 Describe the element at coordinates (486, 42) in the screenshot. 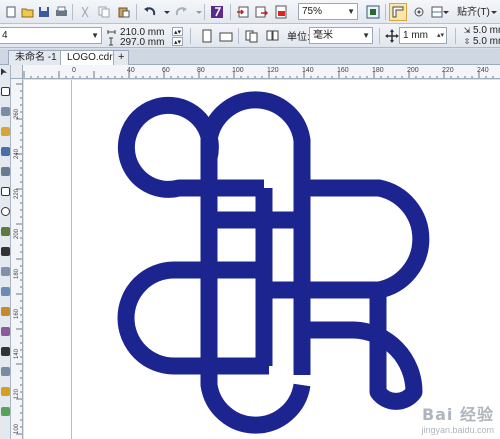

I see `duplicate-distance-y-field: 5.0 mm` at that location.